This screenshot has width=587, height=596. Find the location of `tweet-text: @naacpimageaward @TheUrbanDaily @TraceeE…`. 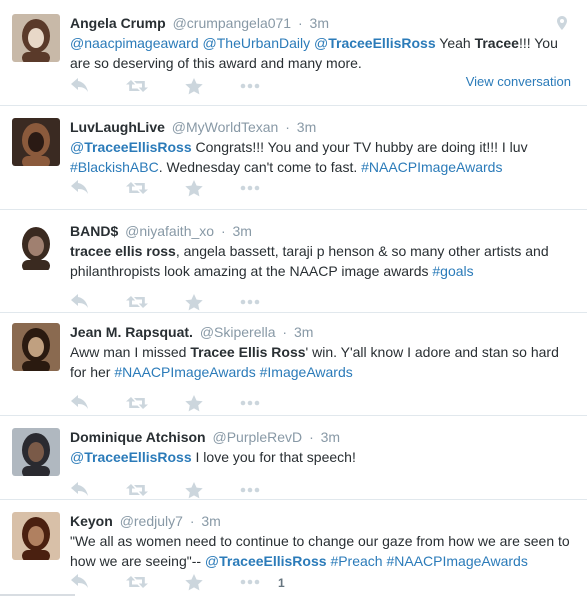

tweet-text: @naacpimageaward @TheUrbanDaily @TraceeE… is located at coordinates (323, 53).